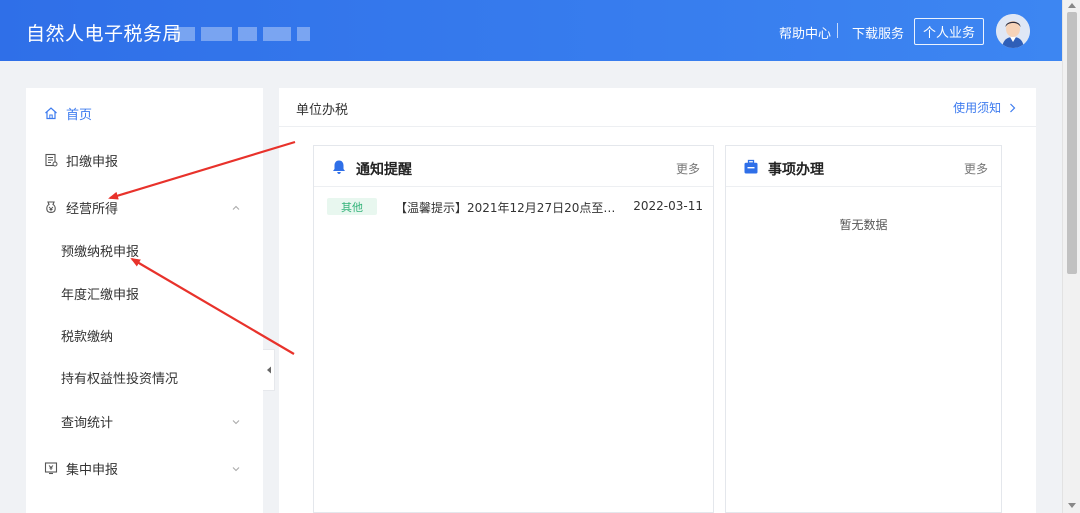  I want to click on matters-card-title: 事项办理, so click(796, 170).